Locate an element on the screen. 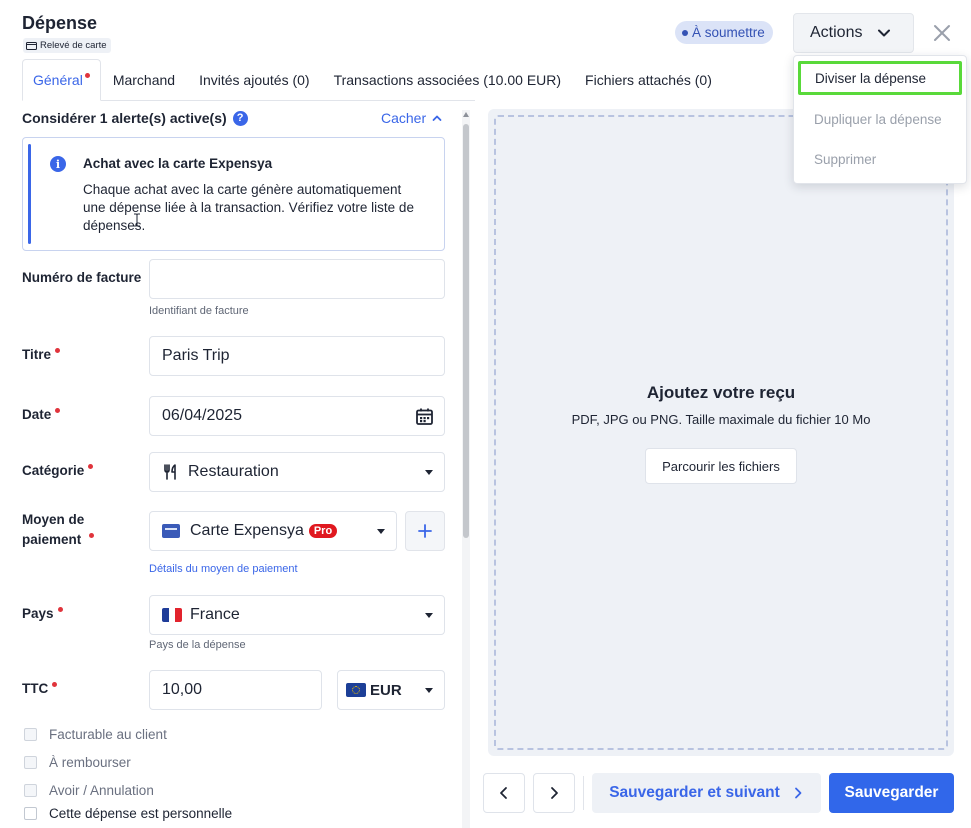 This screenshot has height=828, width=971. amount-field: 10,00 is located at coordinates (235, 690).